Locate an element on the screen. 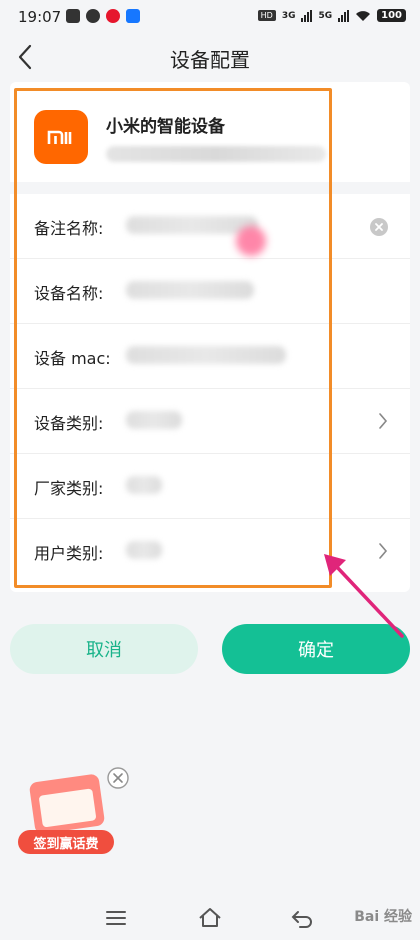 The height and width of the screenshot is (940, 420). signal-5g-label: 5G is located at coordinates (325, 15).